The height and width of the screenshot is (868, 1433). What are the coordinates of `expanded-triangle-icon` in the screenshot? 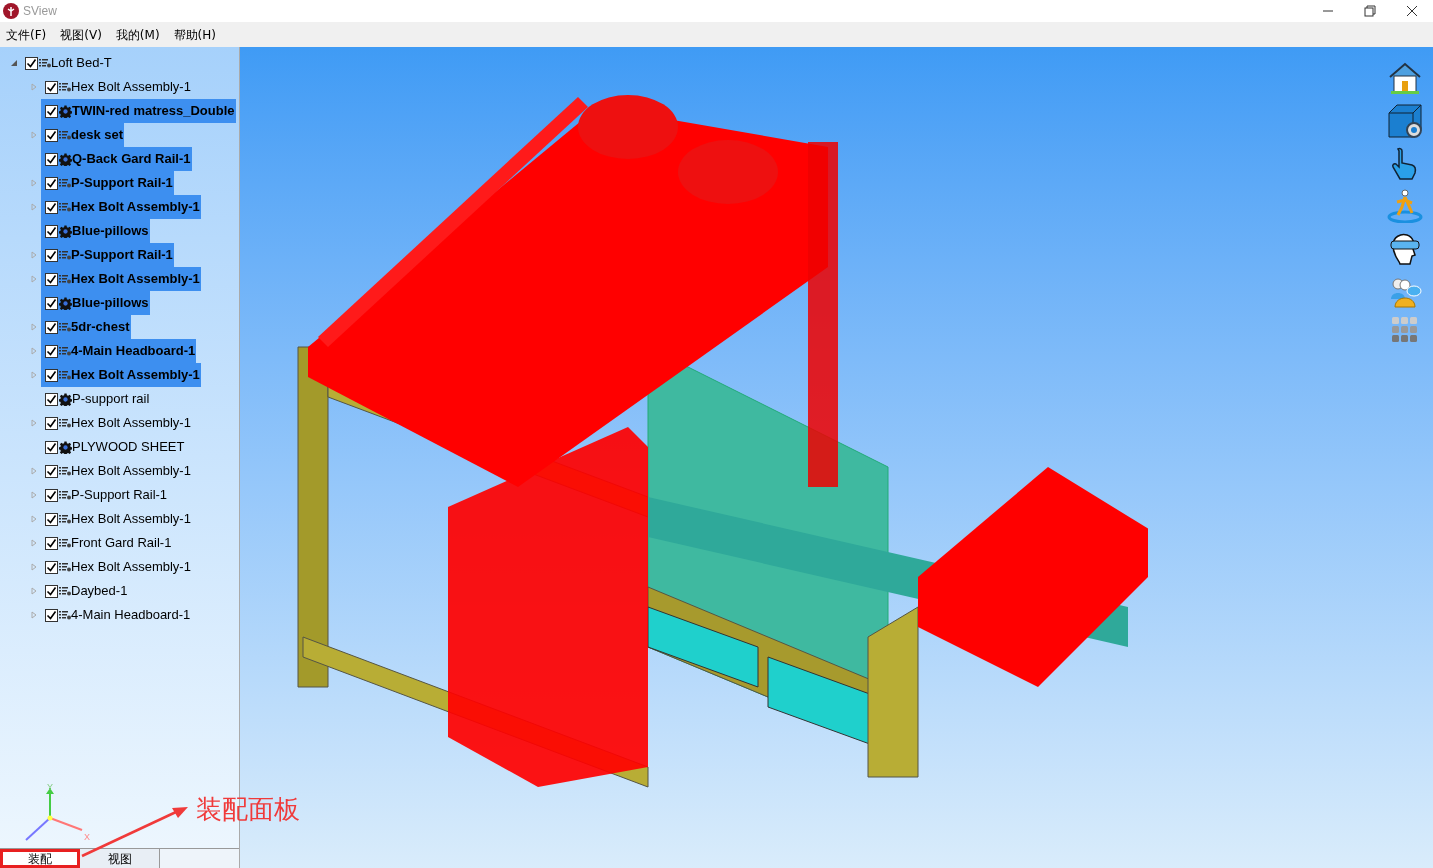 It's located at (14, 63).